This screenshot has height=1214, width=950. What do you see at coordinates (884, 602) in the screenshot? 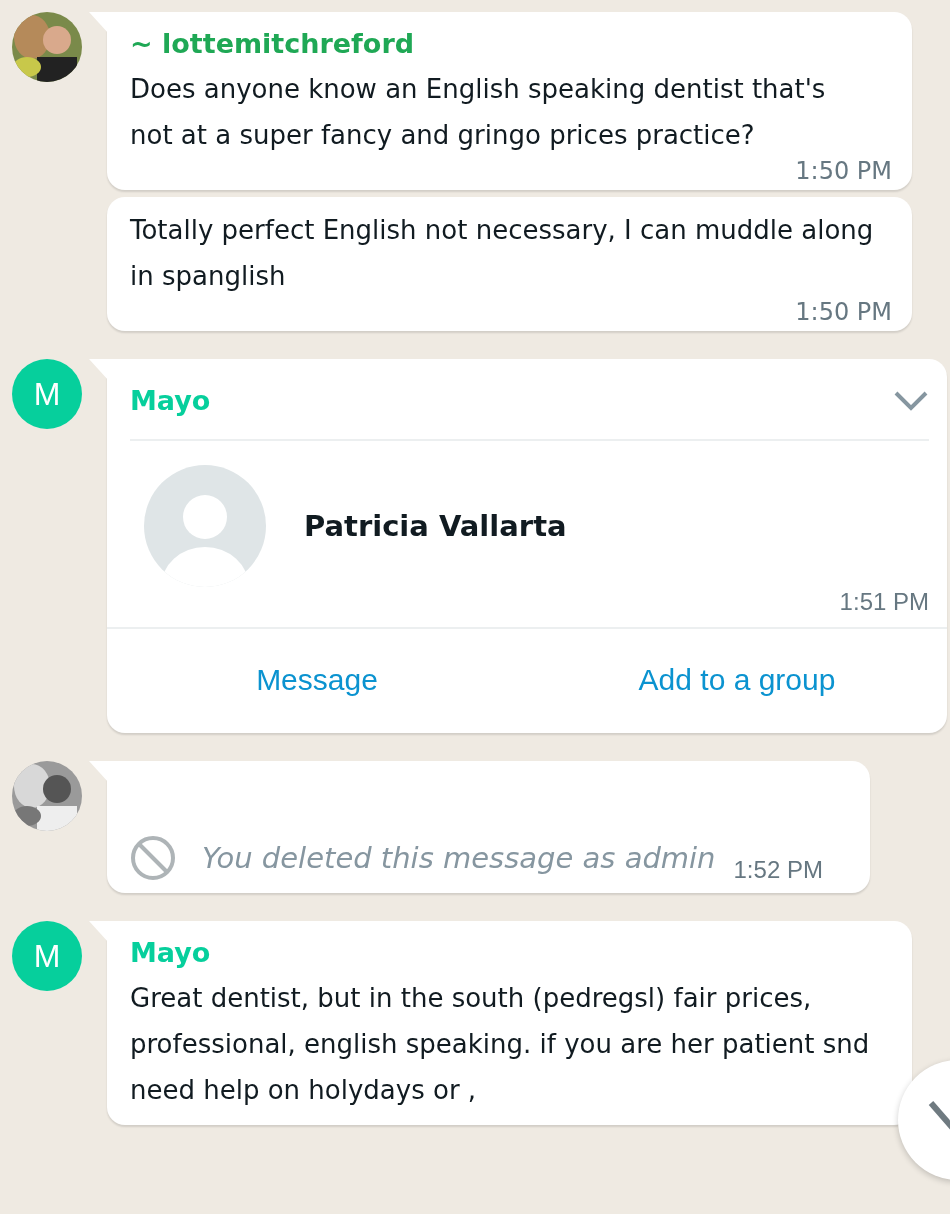
I see `timestamp: 1:51 PM` at bounding box center [884, 602].